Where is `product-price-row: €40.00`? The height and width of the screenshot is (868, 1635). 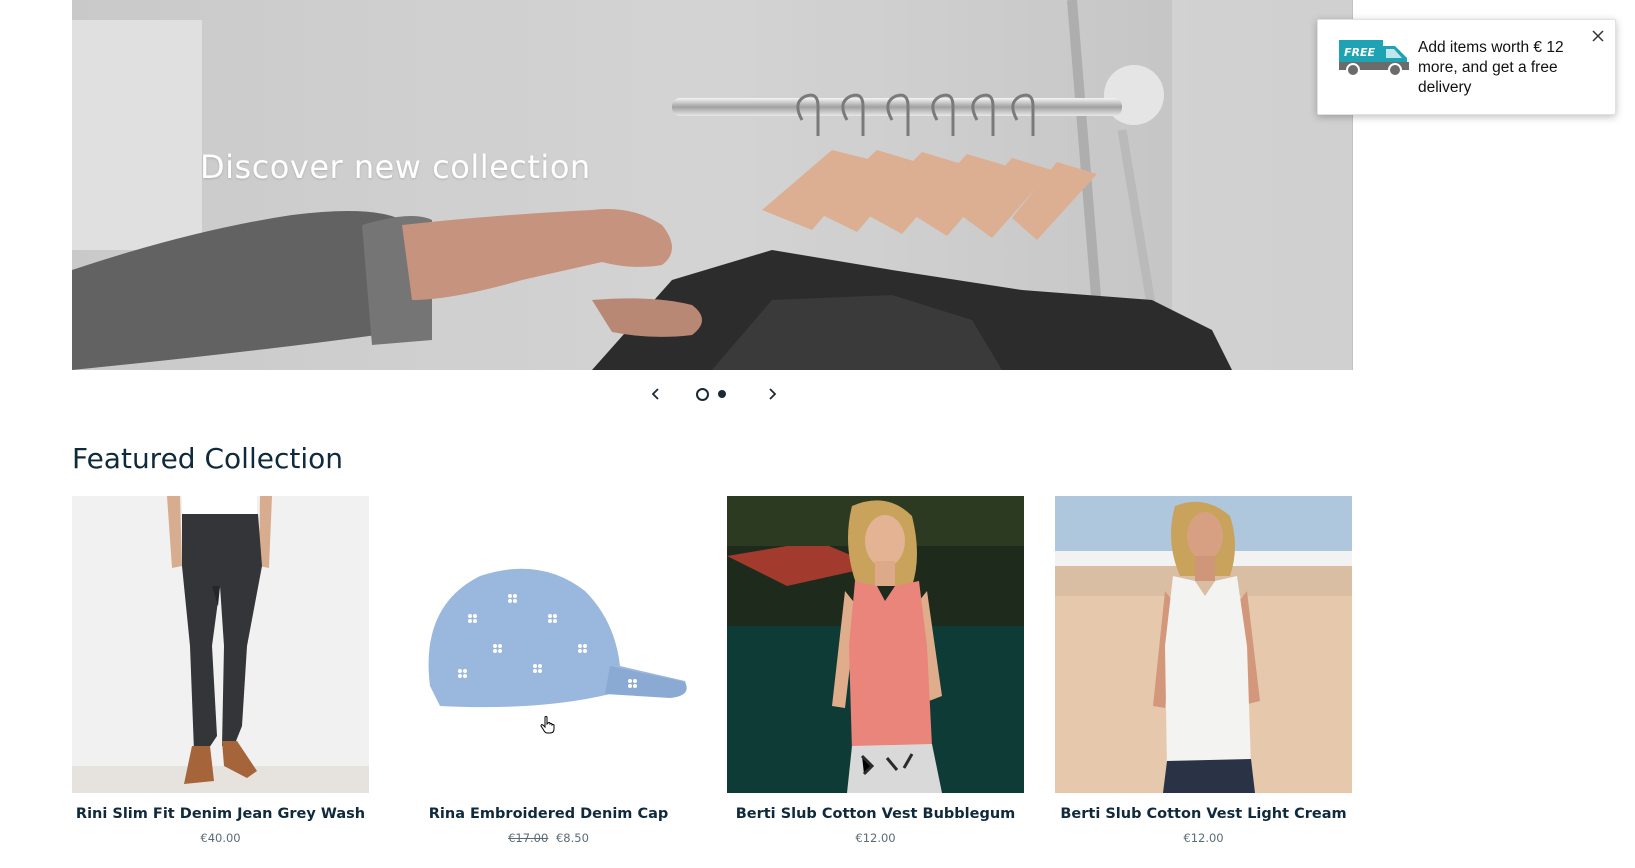
product-price-row: €40.00 is located at coordinates (220, 838).